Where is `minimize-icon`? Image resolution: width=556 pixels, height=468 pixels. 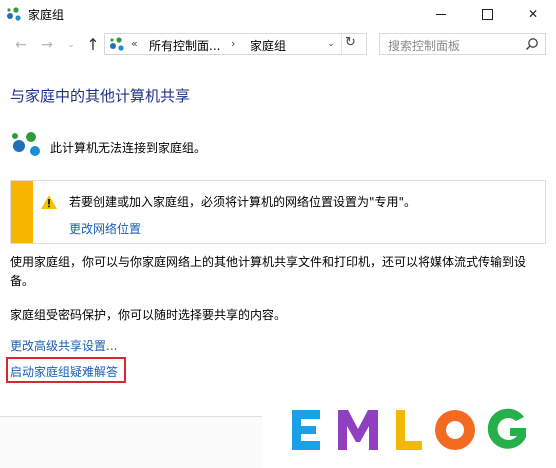
minimize-icon is located at coordinates (441, 14).